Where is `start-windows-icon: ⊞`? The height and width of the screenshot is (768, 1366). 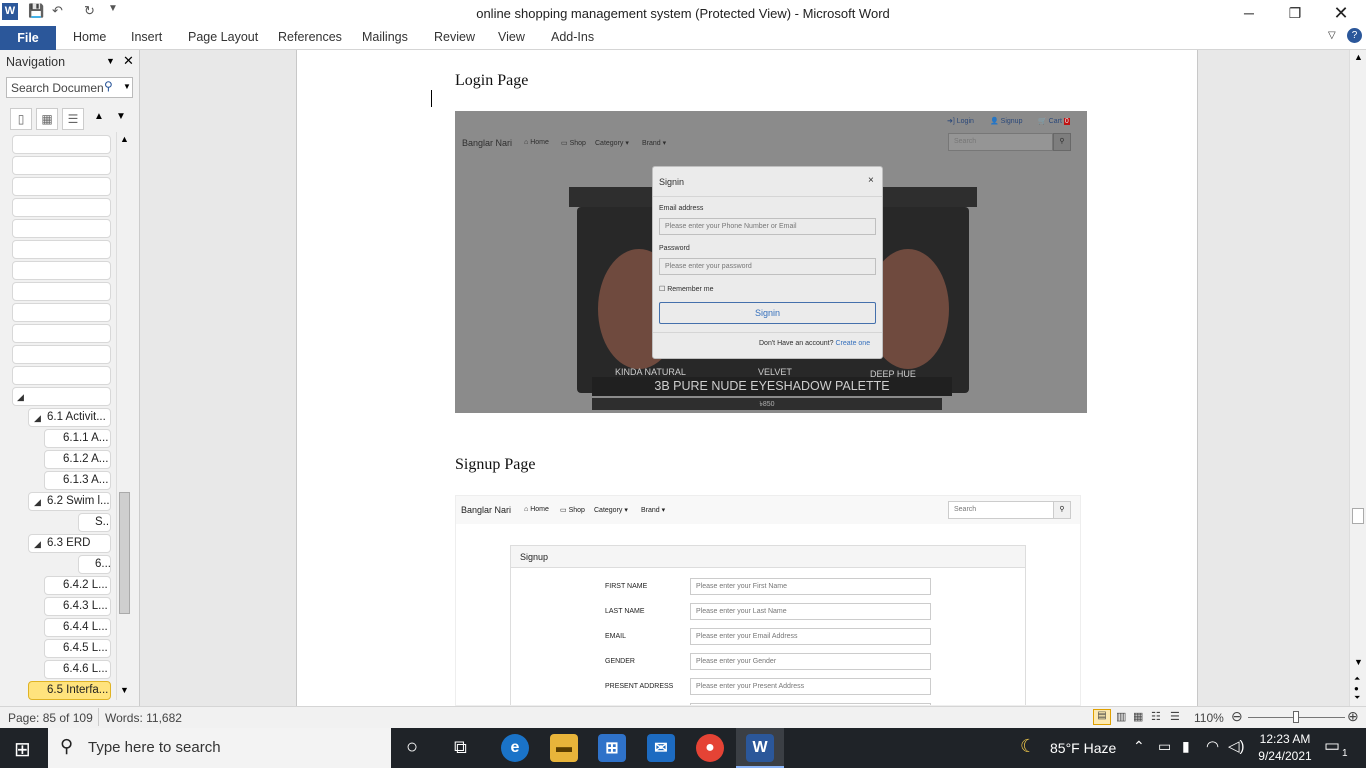 start-windows-icon: ⊞ is located at coordinates (22, 749).